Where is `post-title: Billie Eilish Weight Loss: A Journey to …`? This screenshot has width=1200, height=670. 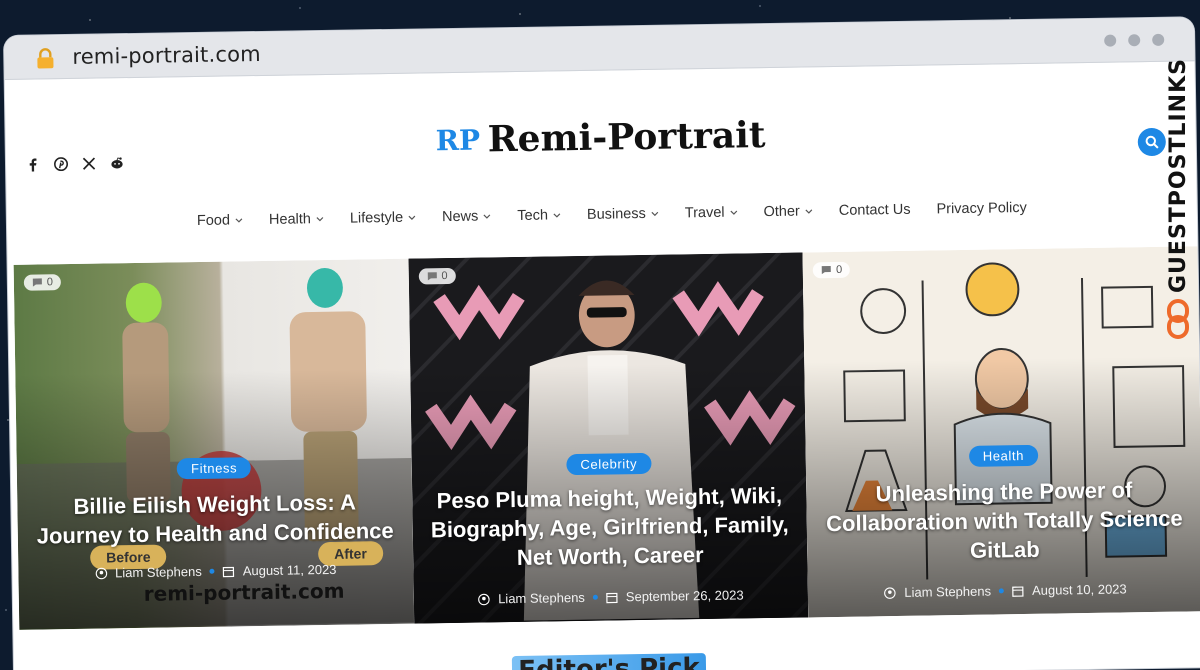 post-title: Billie Eilish Weight Loss: A Journey to … is located at coordinates (215, 519).